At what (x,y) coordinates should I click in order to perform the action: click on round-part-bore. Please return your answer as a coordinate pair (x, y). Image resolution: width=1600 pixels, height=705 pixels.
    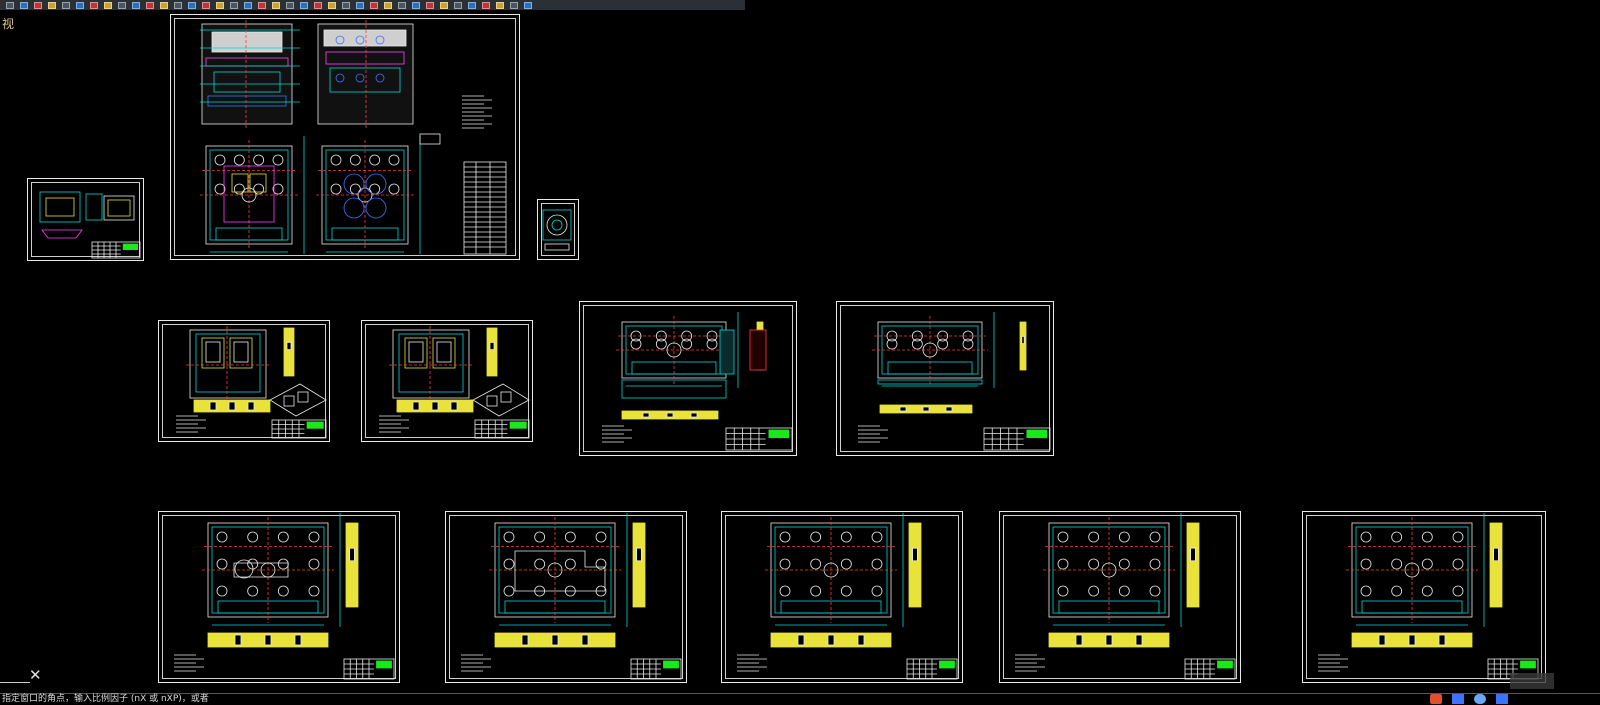
    Looking at the image, I should click on (557, 225).